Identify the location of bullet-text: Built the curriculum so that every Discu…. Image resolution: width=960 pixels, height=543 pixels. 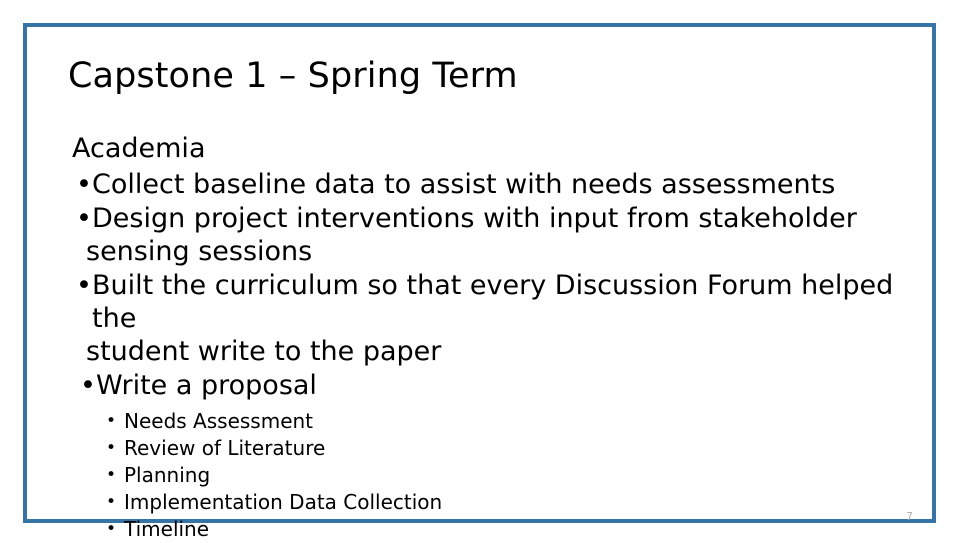
(493, 302).